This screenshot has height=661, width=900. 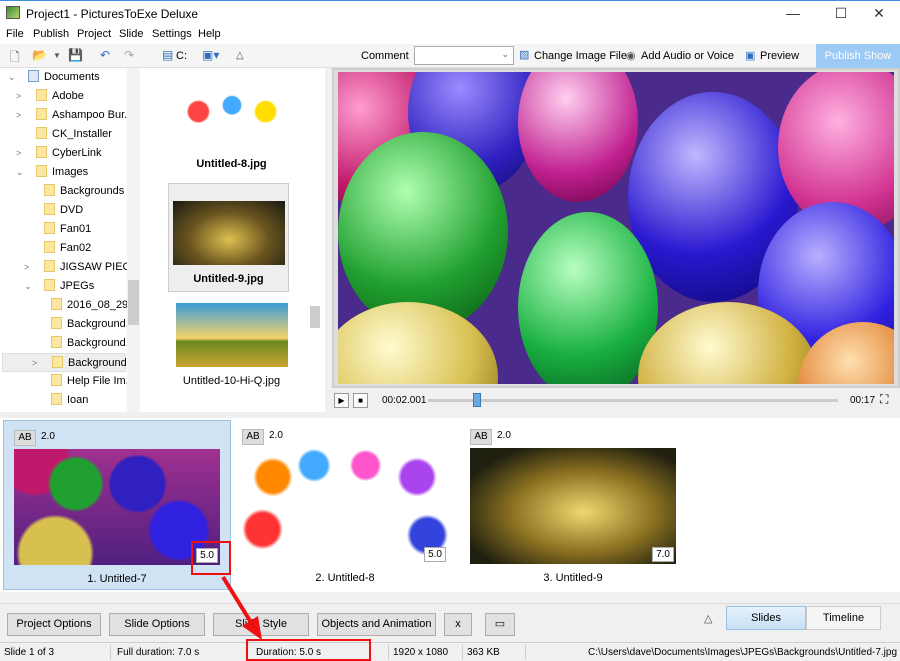 What do you see at coordinates (241, 607) in the screenshot?
I see `annotation-arrow` at bounding box center [241, 607].